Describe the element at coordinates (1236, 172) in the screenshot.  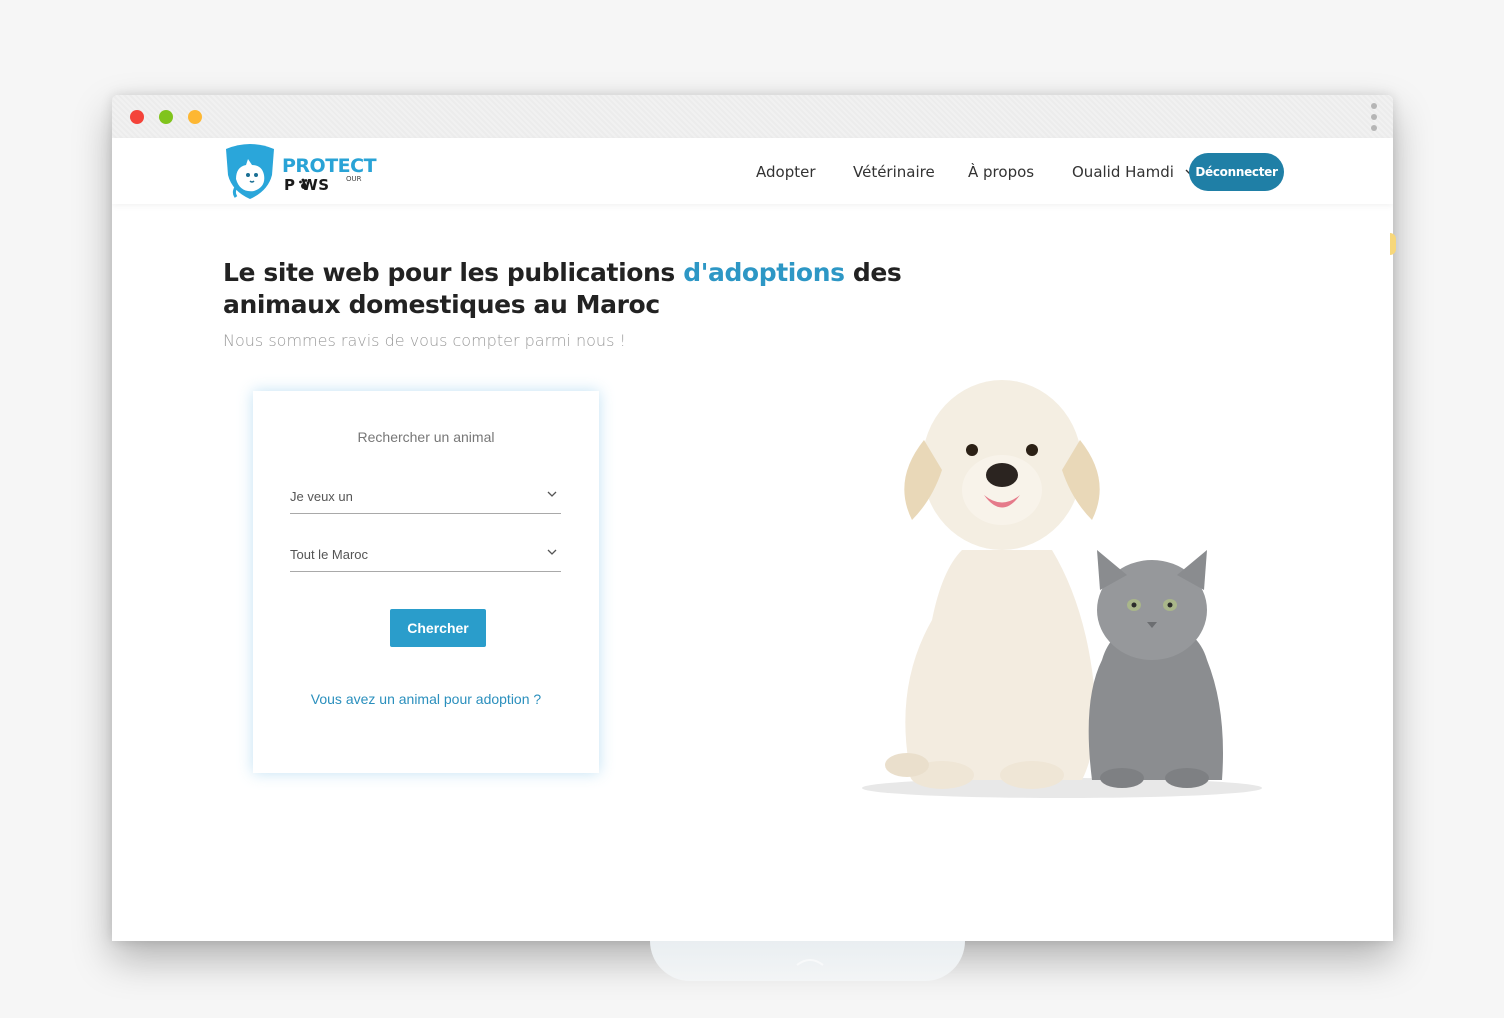
I see `logout-button: Déconnecter` at that location.